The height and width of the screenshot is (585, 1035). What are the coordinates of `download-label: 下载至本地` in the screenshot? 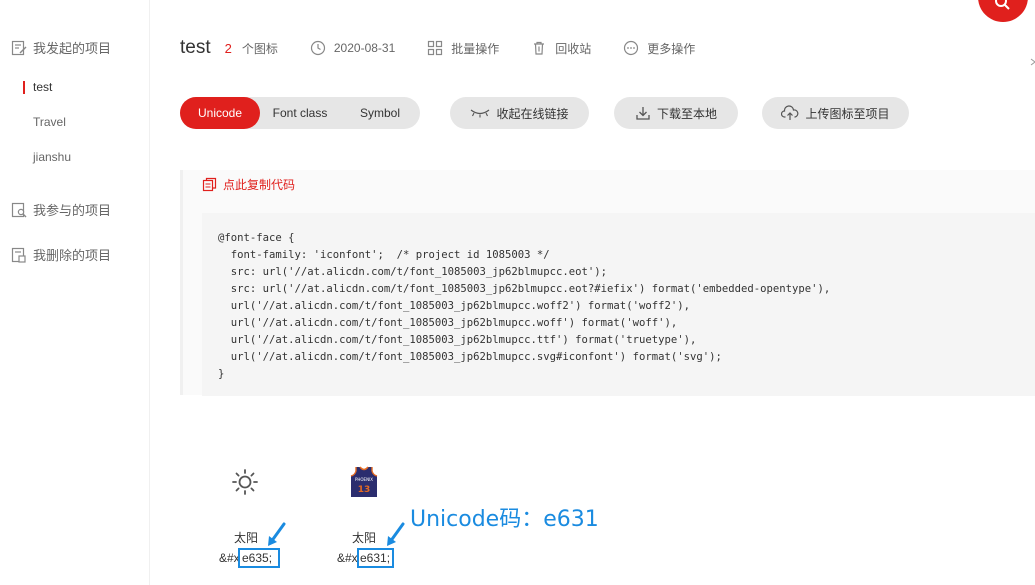 It's located at (686, 113).